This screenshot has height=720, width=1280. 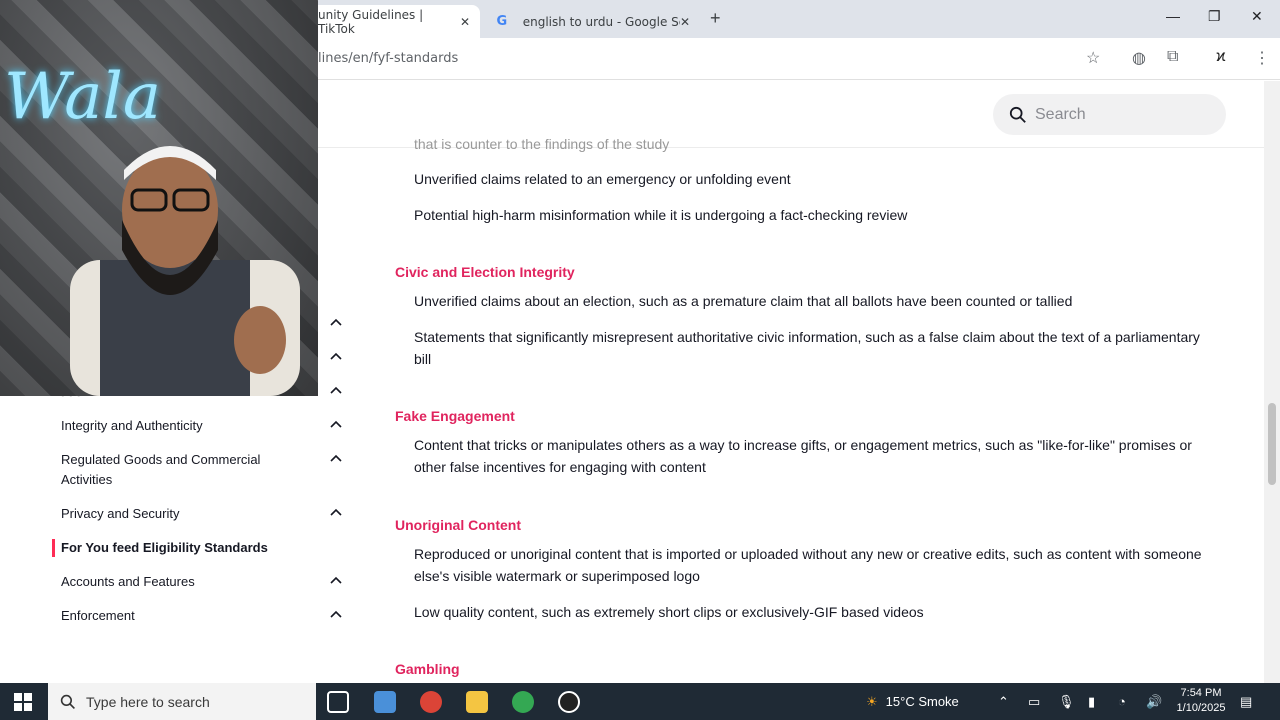 I want to click on translate-icon: ◍, so click(x=1139, y=58).